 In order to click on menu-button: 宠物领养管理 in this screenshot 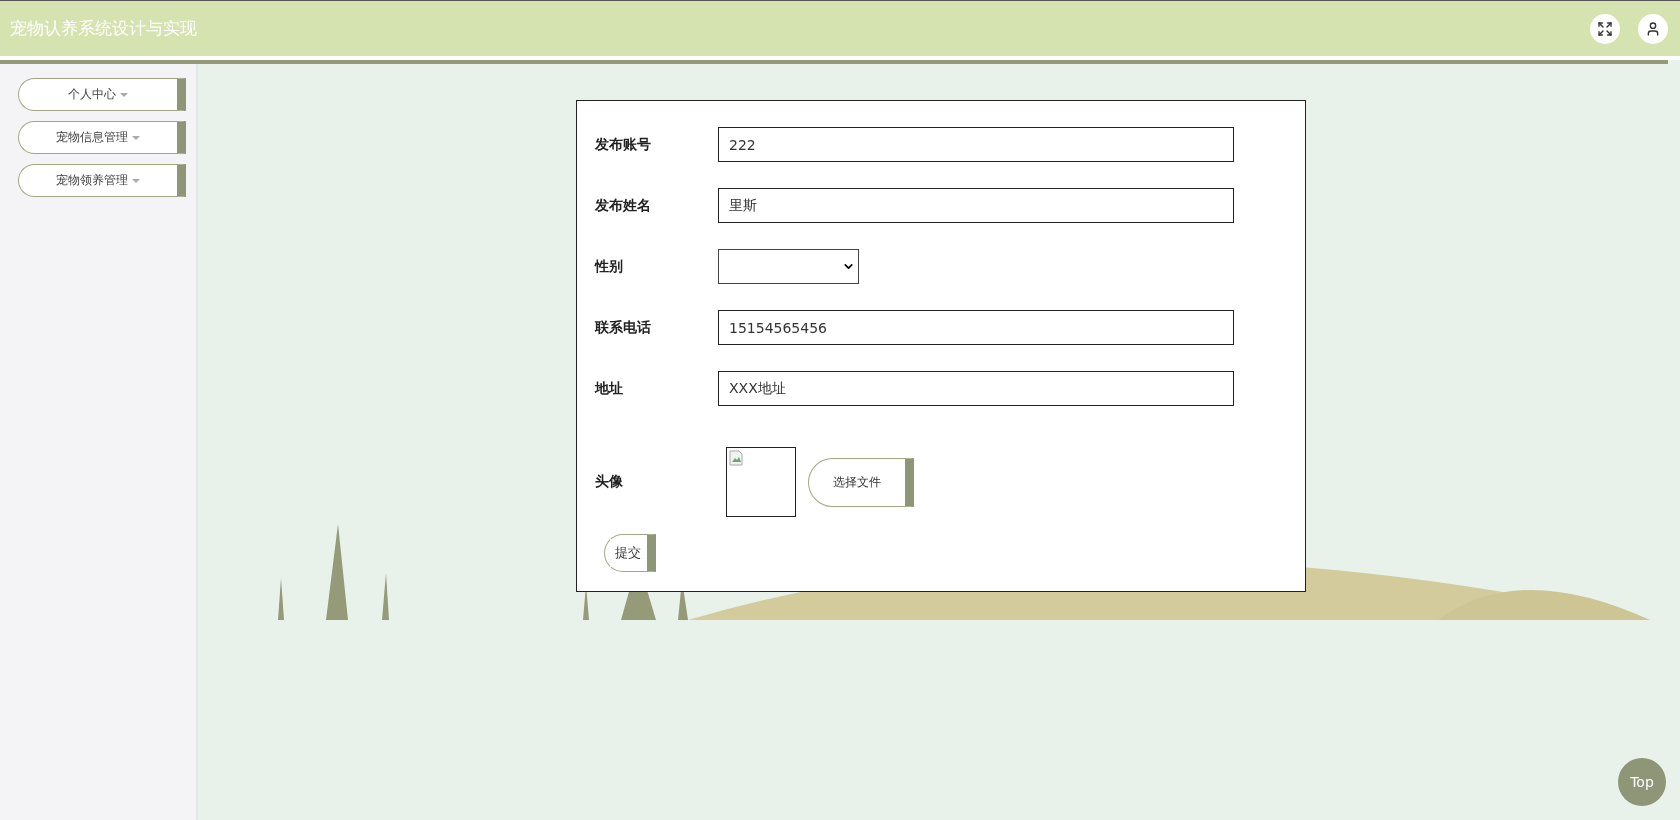, I will do `click(102, 180)`.